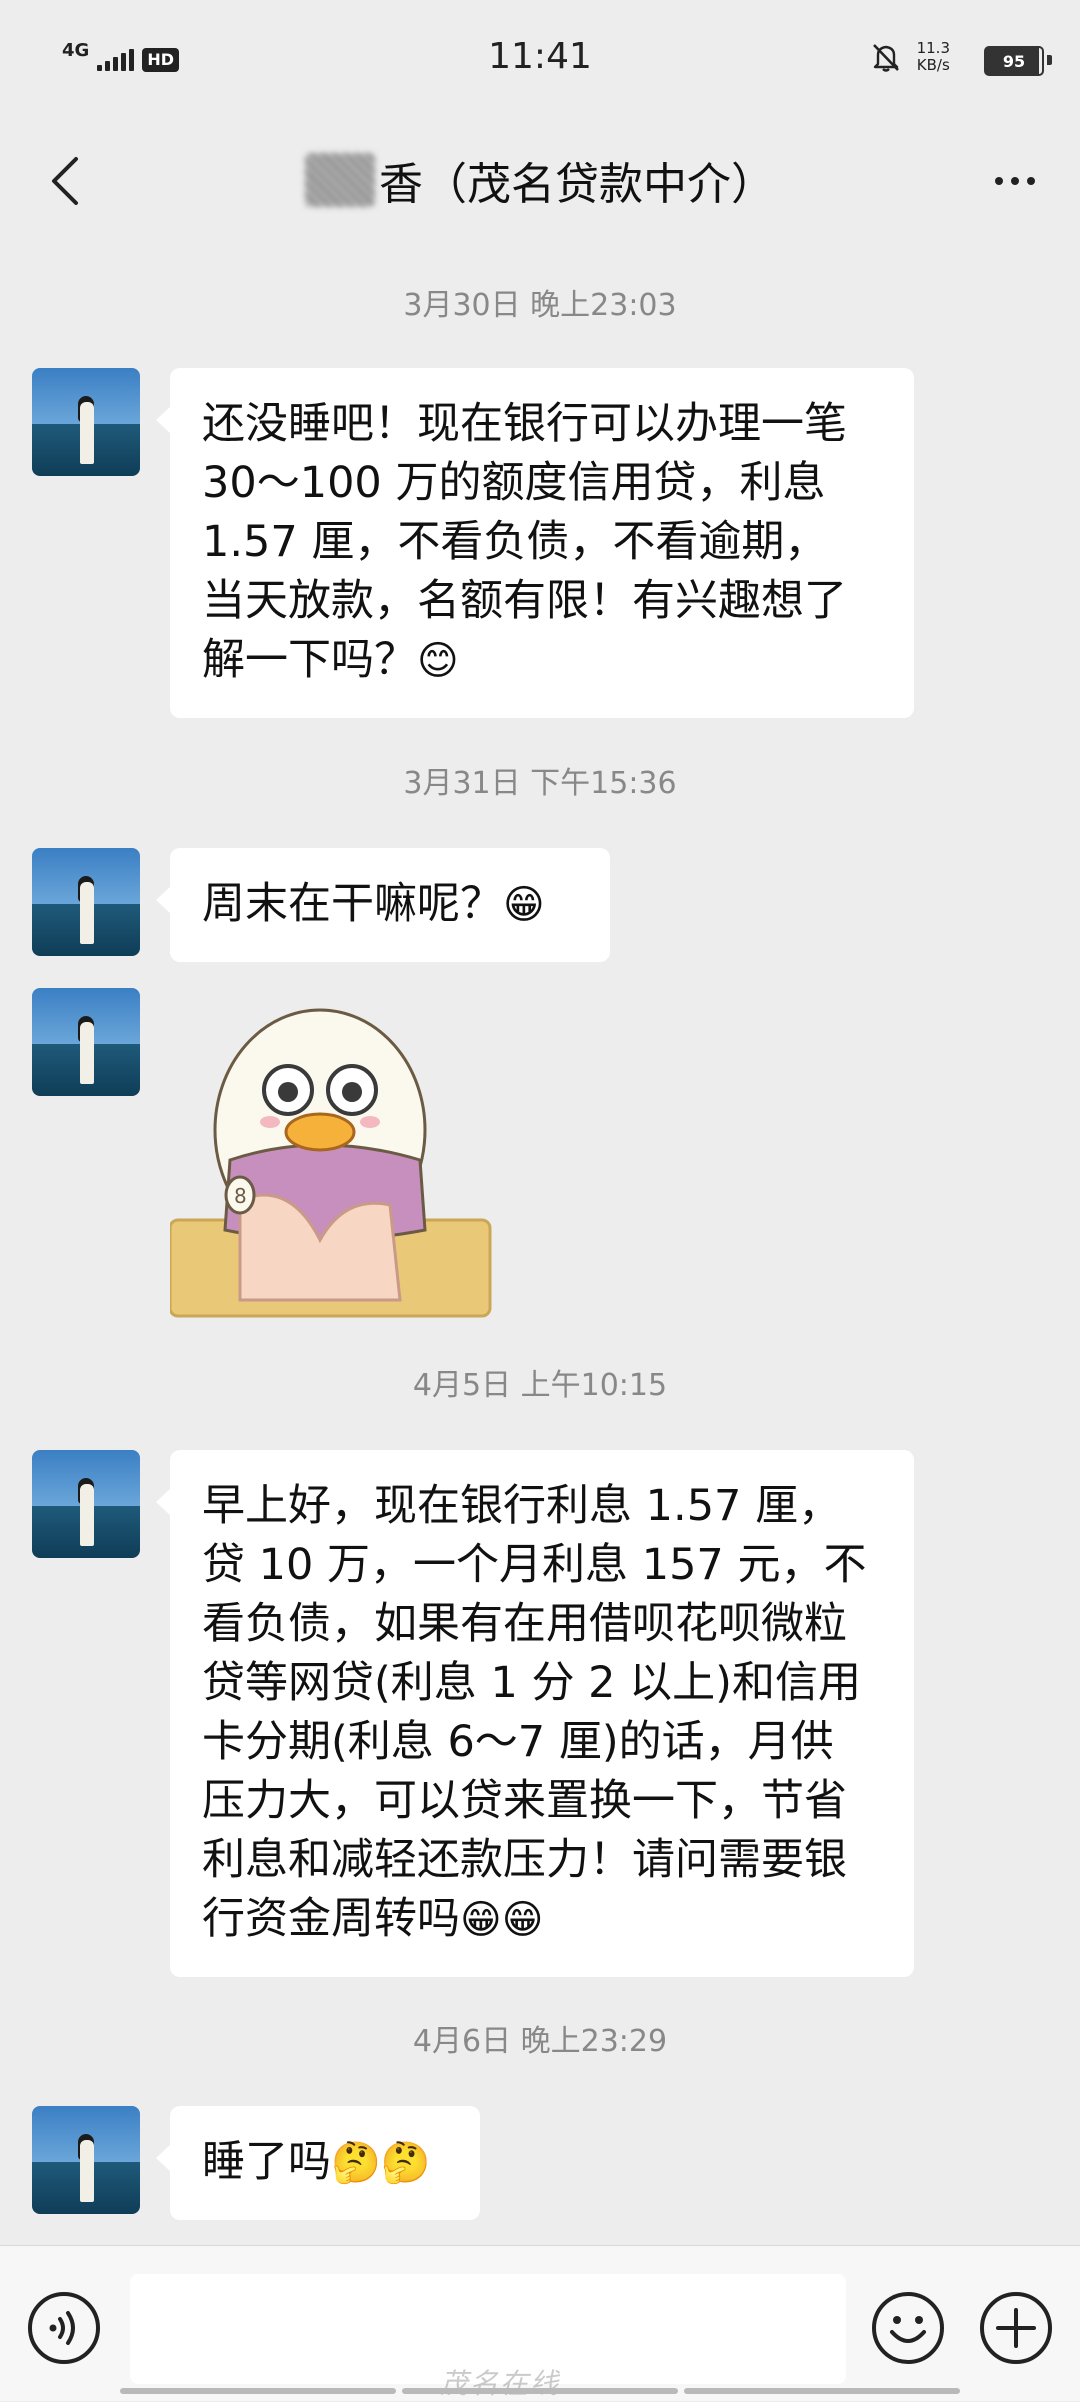  I want to click on status-bar: 4G HD 11:41 11.3 KB/s 95, so click(540, 60).